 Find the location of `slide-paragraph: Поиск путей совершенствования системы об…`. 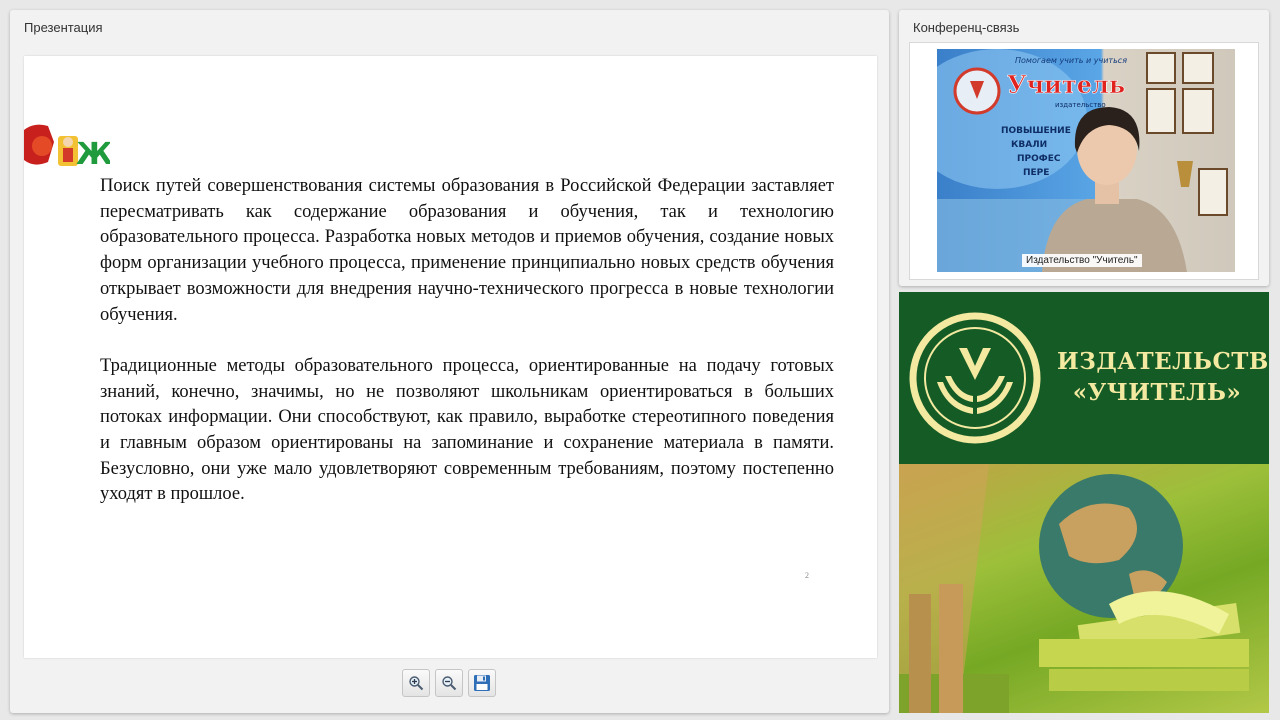

slide-paragraph: Поиск путей совершенствования системы об… is located at coordinates (467, 250).